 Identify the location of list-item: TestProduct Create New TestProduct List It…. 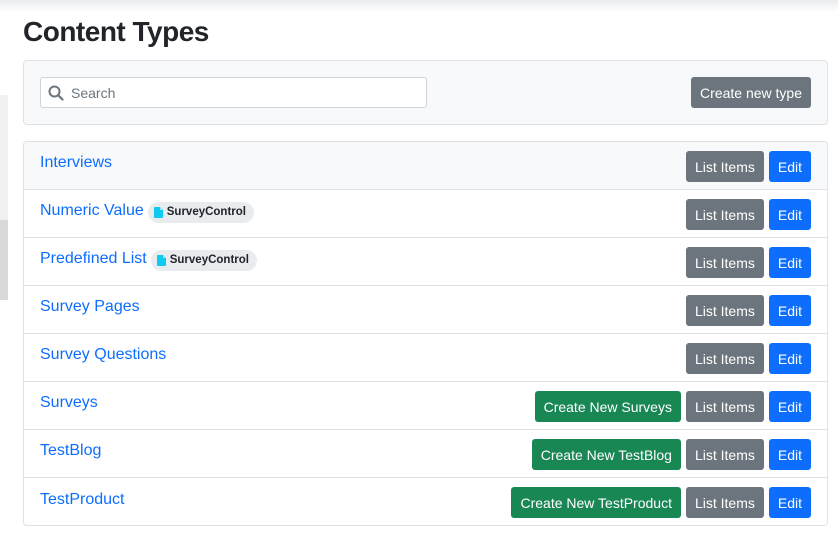
(425, 501).